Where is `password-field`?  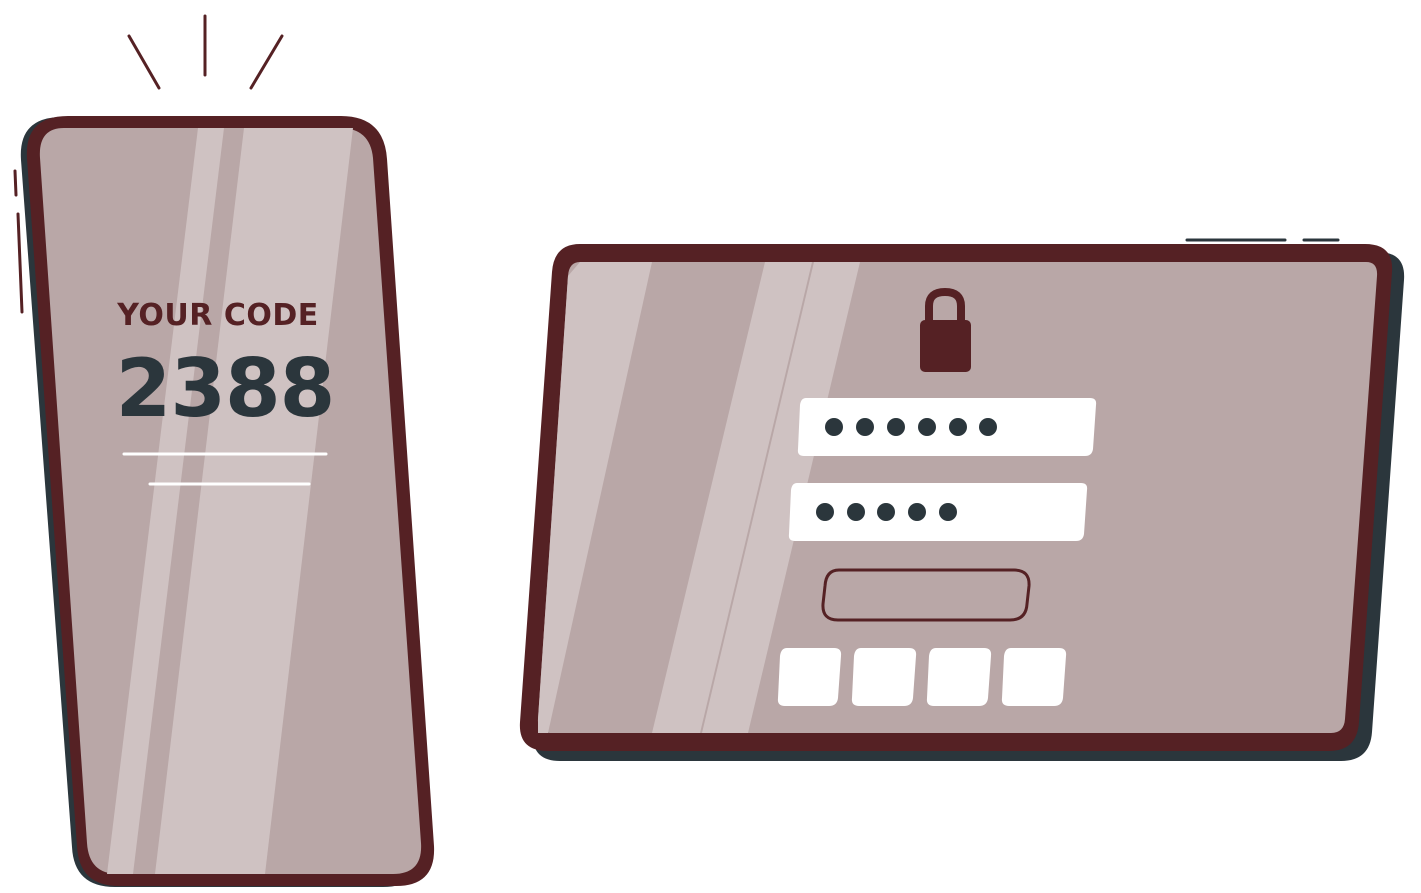 password-field is located at coordinates (938, 512).